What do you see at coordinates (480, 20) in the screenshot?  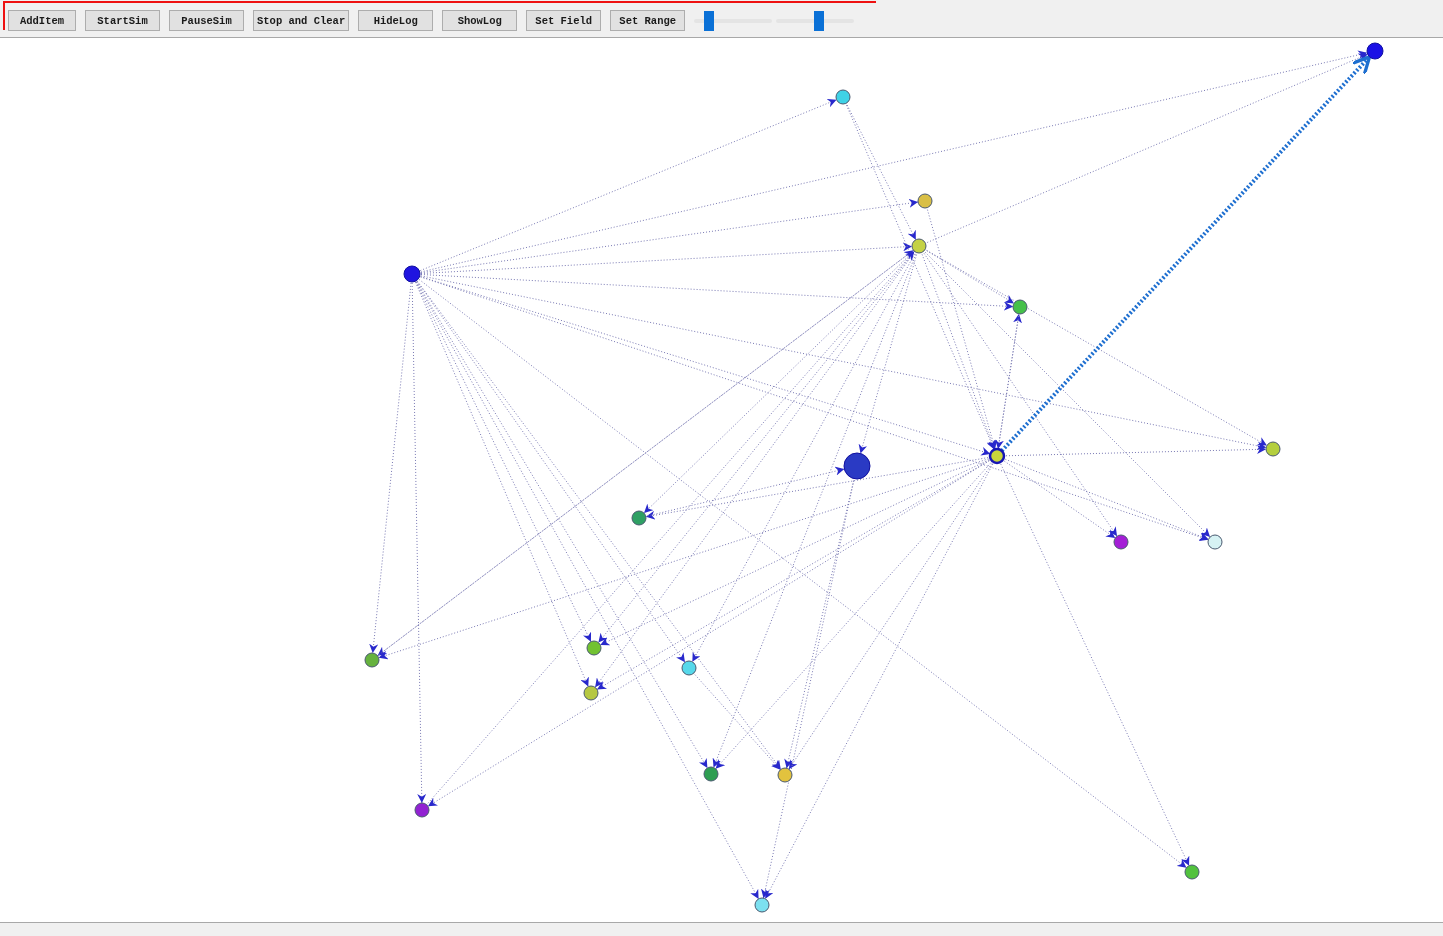 I see `toolbar-button: ShowLog` at bounding box center [480, 20].